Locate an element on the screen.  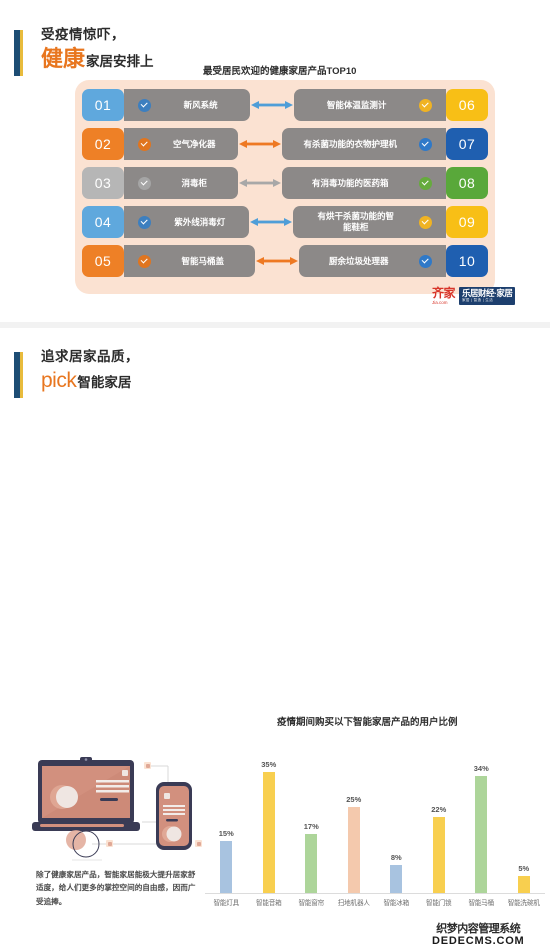
product-item-left: 新风系统 is located at coordinates (187, 105).